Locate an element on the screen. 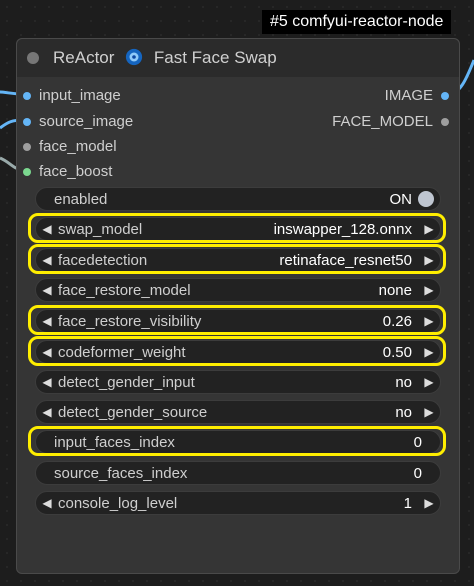  widget-label: detect_gender_source is located at coordinates (133, 412).